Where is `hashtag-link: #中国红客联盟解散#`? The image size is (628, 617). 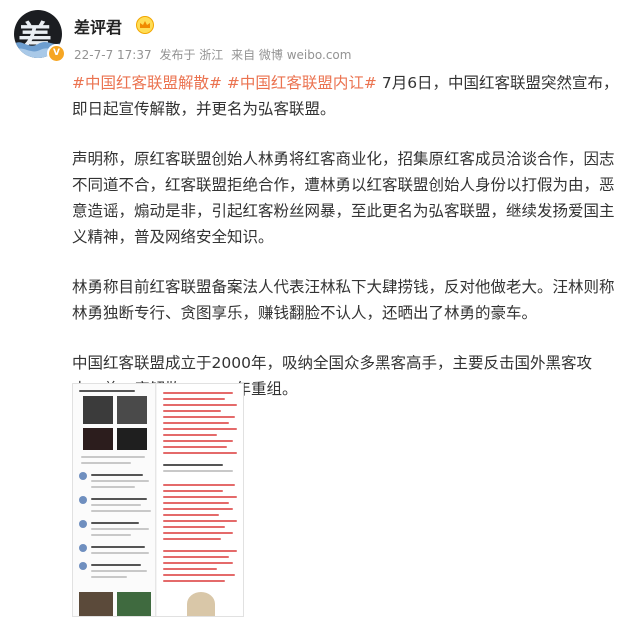
hashtag-link: #中国红客联盟解散# is located at coordinates (147, 83).